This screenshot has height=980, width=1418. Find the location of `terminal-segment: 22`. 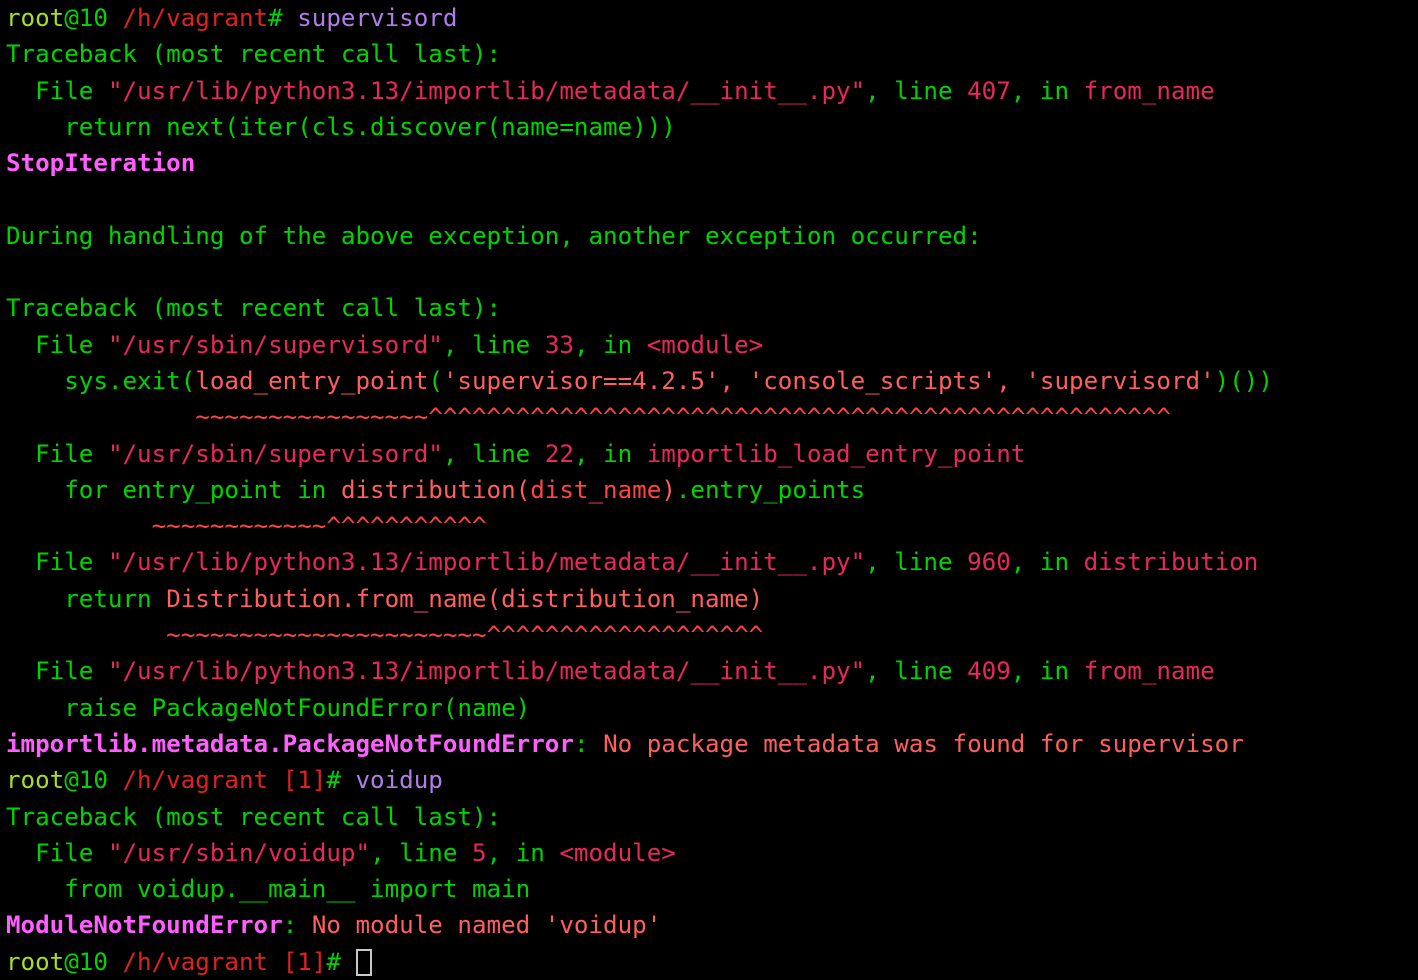

terminal-segment: 22 is located at coordinates (559, 453).